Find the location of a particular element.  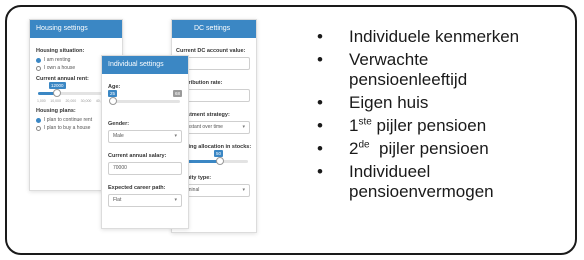

list-item: • Eigen huis is located at coordinates (373, 102).